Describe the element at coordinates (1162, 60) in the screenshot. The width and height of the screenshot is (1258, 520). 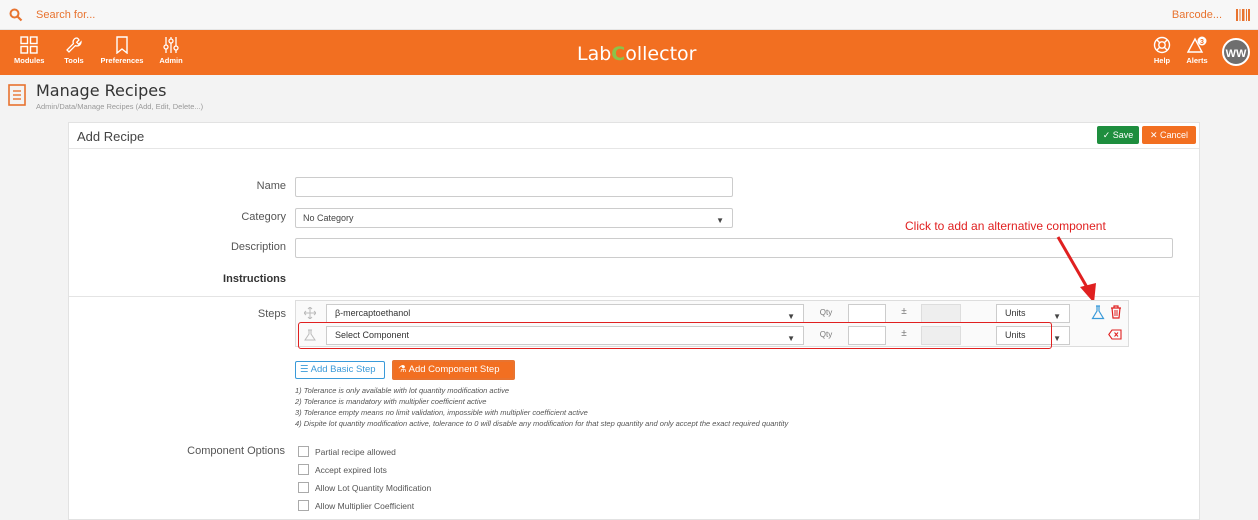
I see `nav-help-label: Help` at that location.